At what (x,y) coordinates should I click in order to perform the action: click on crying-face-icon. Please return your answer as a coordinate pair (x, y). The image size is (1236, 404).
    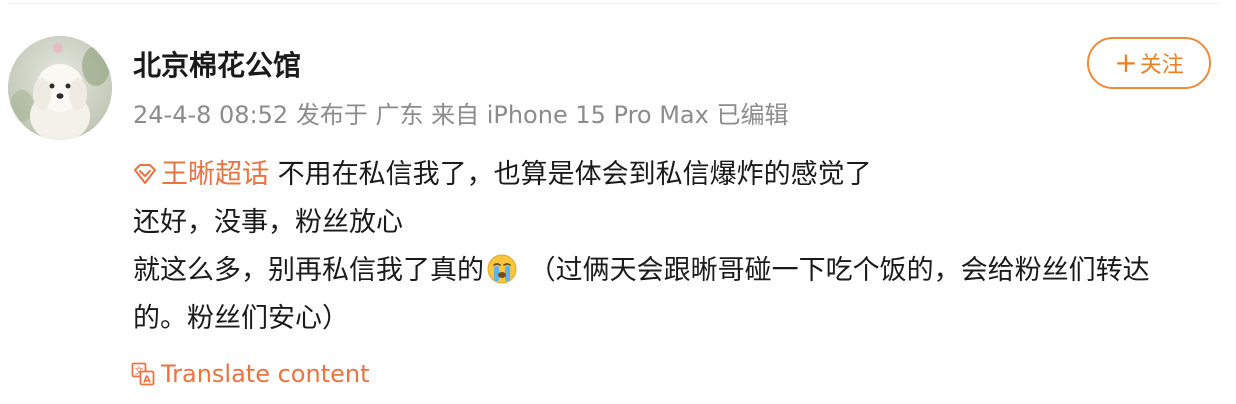
    Looking at the image, I should click on (502, 269).